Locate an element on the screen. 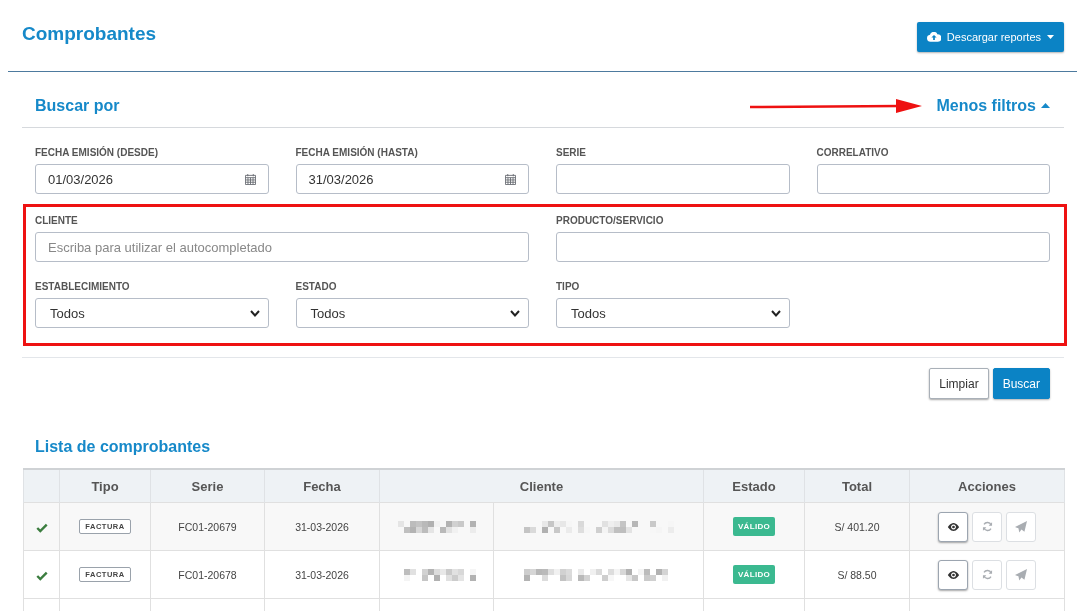 Image resolution: width=1085 pixels, height=611 pixels. clear-button: Limpiar is located at coordinates (959, 383).